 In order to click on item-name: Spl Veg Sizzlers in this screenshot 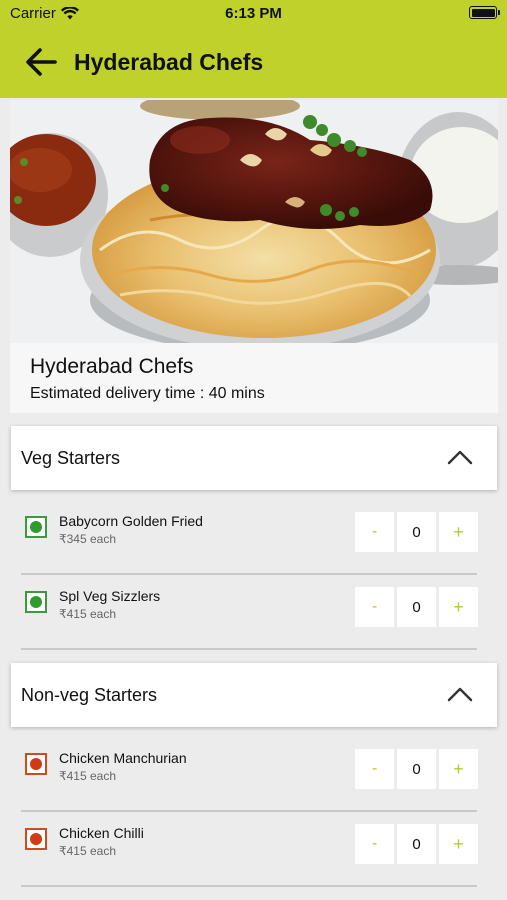, I will do `click(110, 596)`.